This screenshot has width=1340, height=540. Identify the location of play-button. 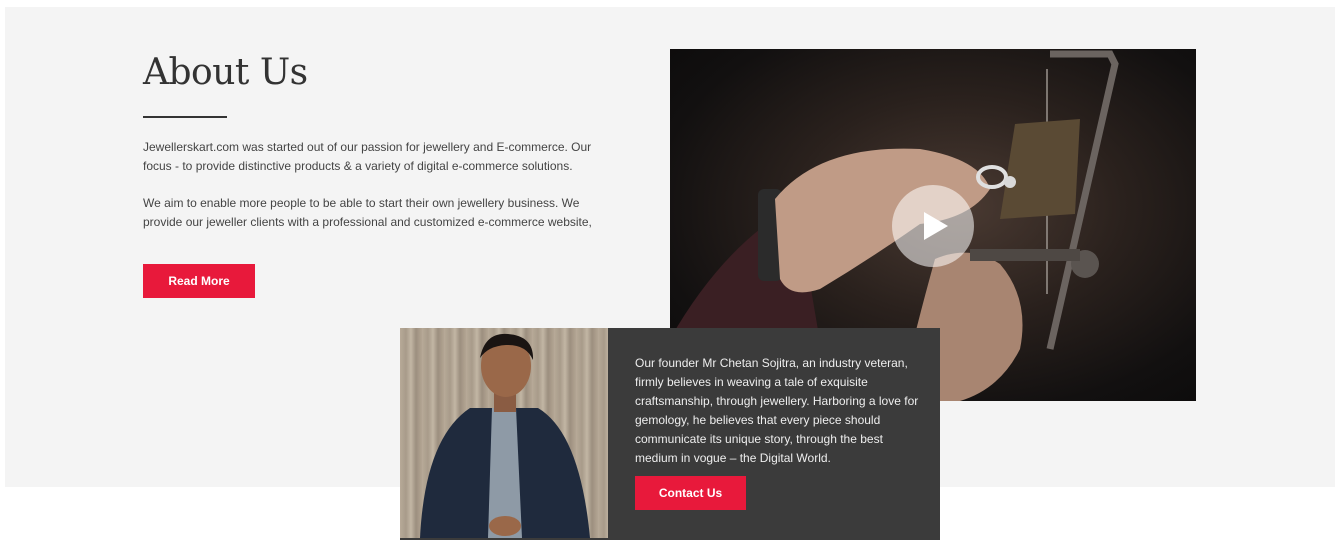
(933, 226).